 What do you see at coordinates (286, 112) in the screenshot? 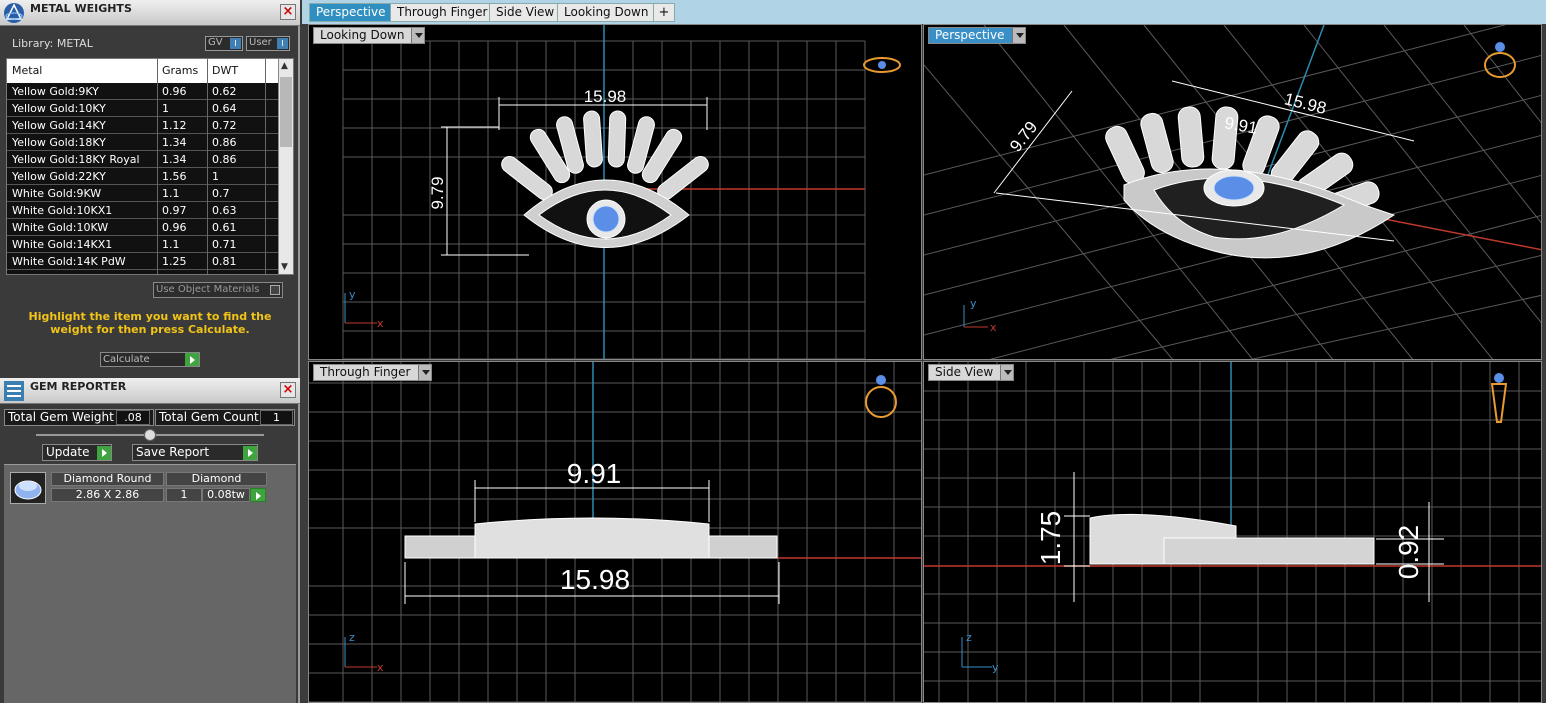
I see `scrollbar-thumb` at bounding box center [286, 112].